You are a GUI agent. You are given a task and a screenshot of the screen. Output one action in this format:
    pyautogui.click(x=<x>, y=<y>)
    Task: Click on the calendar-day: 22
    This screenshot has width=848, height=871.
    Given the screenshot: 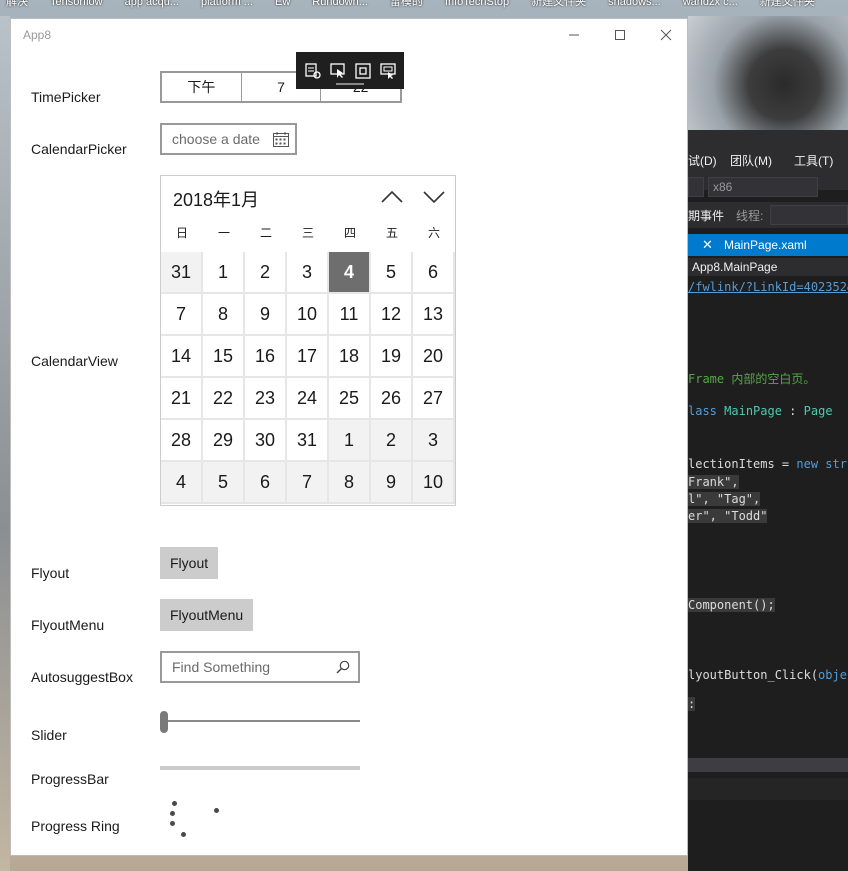 What is the action you would take?
    pyautogui.click(x=224, y=399)
    